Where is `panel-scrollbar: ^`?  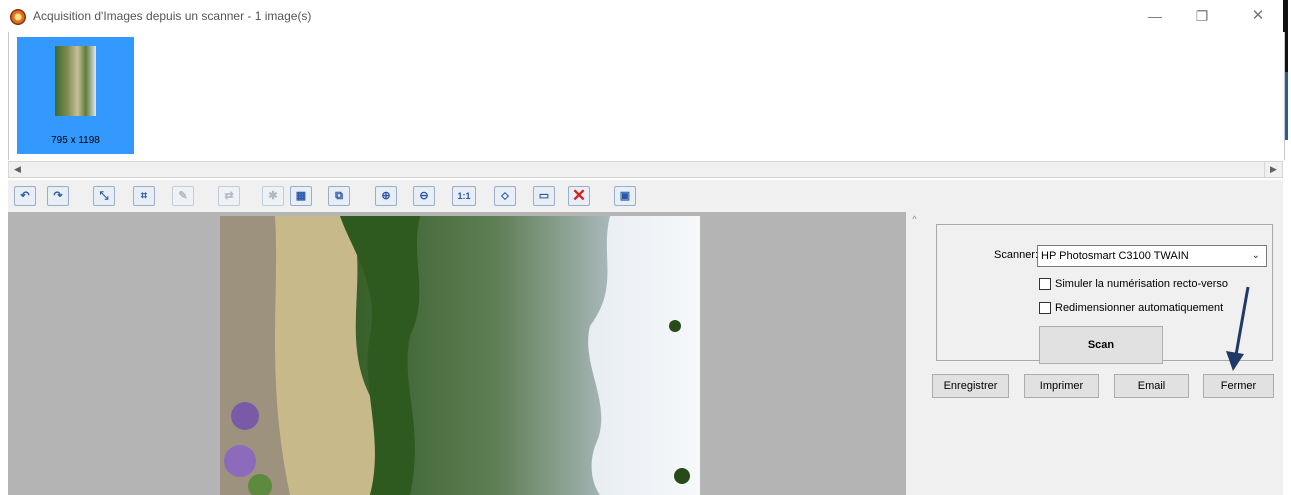
panel-scrollbar: ^ is located at coordinates (914, 353).